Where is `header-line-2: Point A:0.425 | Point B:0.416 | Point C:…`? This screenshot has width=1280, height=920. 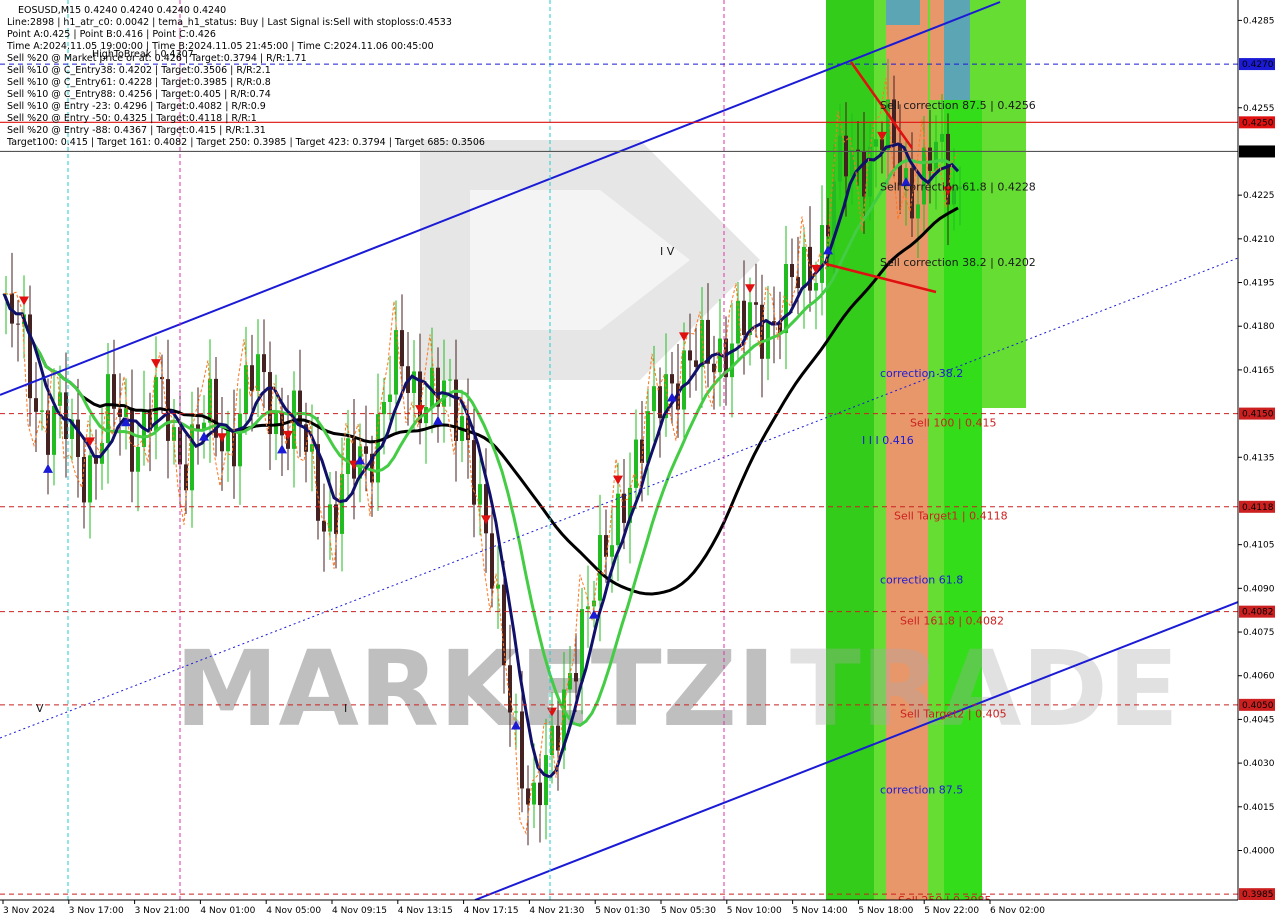 header-line-2: Point A:0.425 | Point B:0.416 | Point C:… is located at coordinates (111, 34).